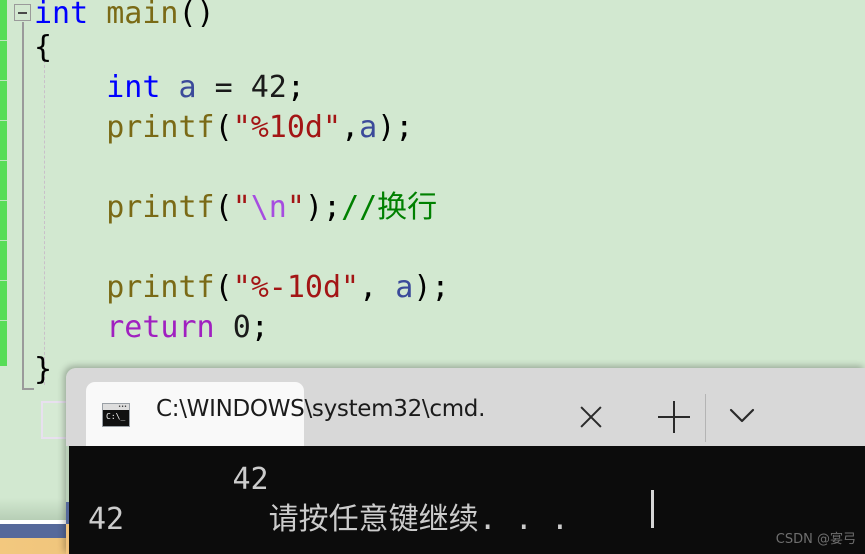  I want to click on code-line-4: printf("%10d",a);, so click(223, 128).